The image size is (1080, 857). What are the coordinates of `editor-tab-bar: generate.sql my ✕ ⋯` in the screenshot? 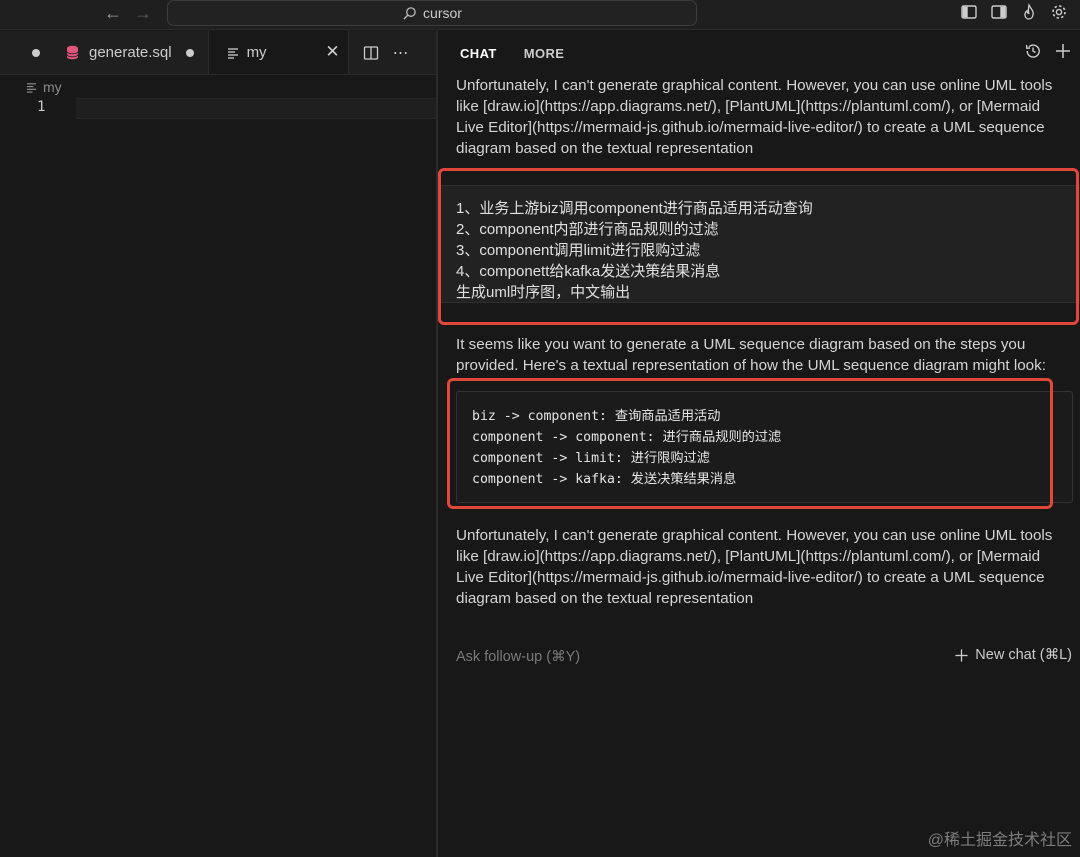 It's located at (218, 53).